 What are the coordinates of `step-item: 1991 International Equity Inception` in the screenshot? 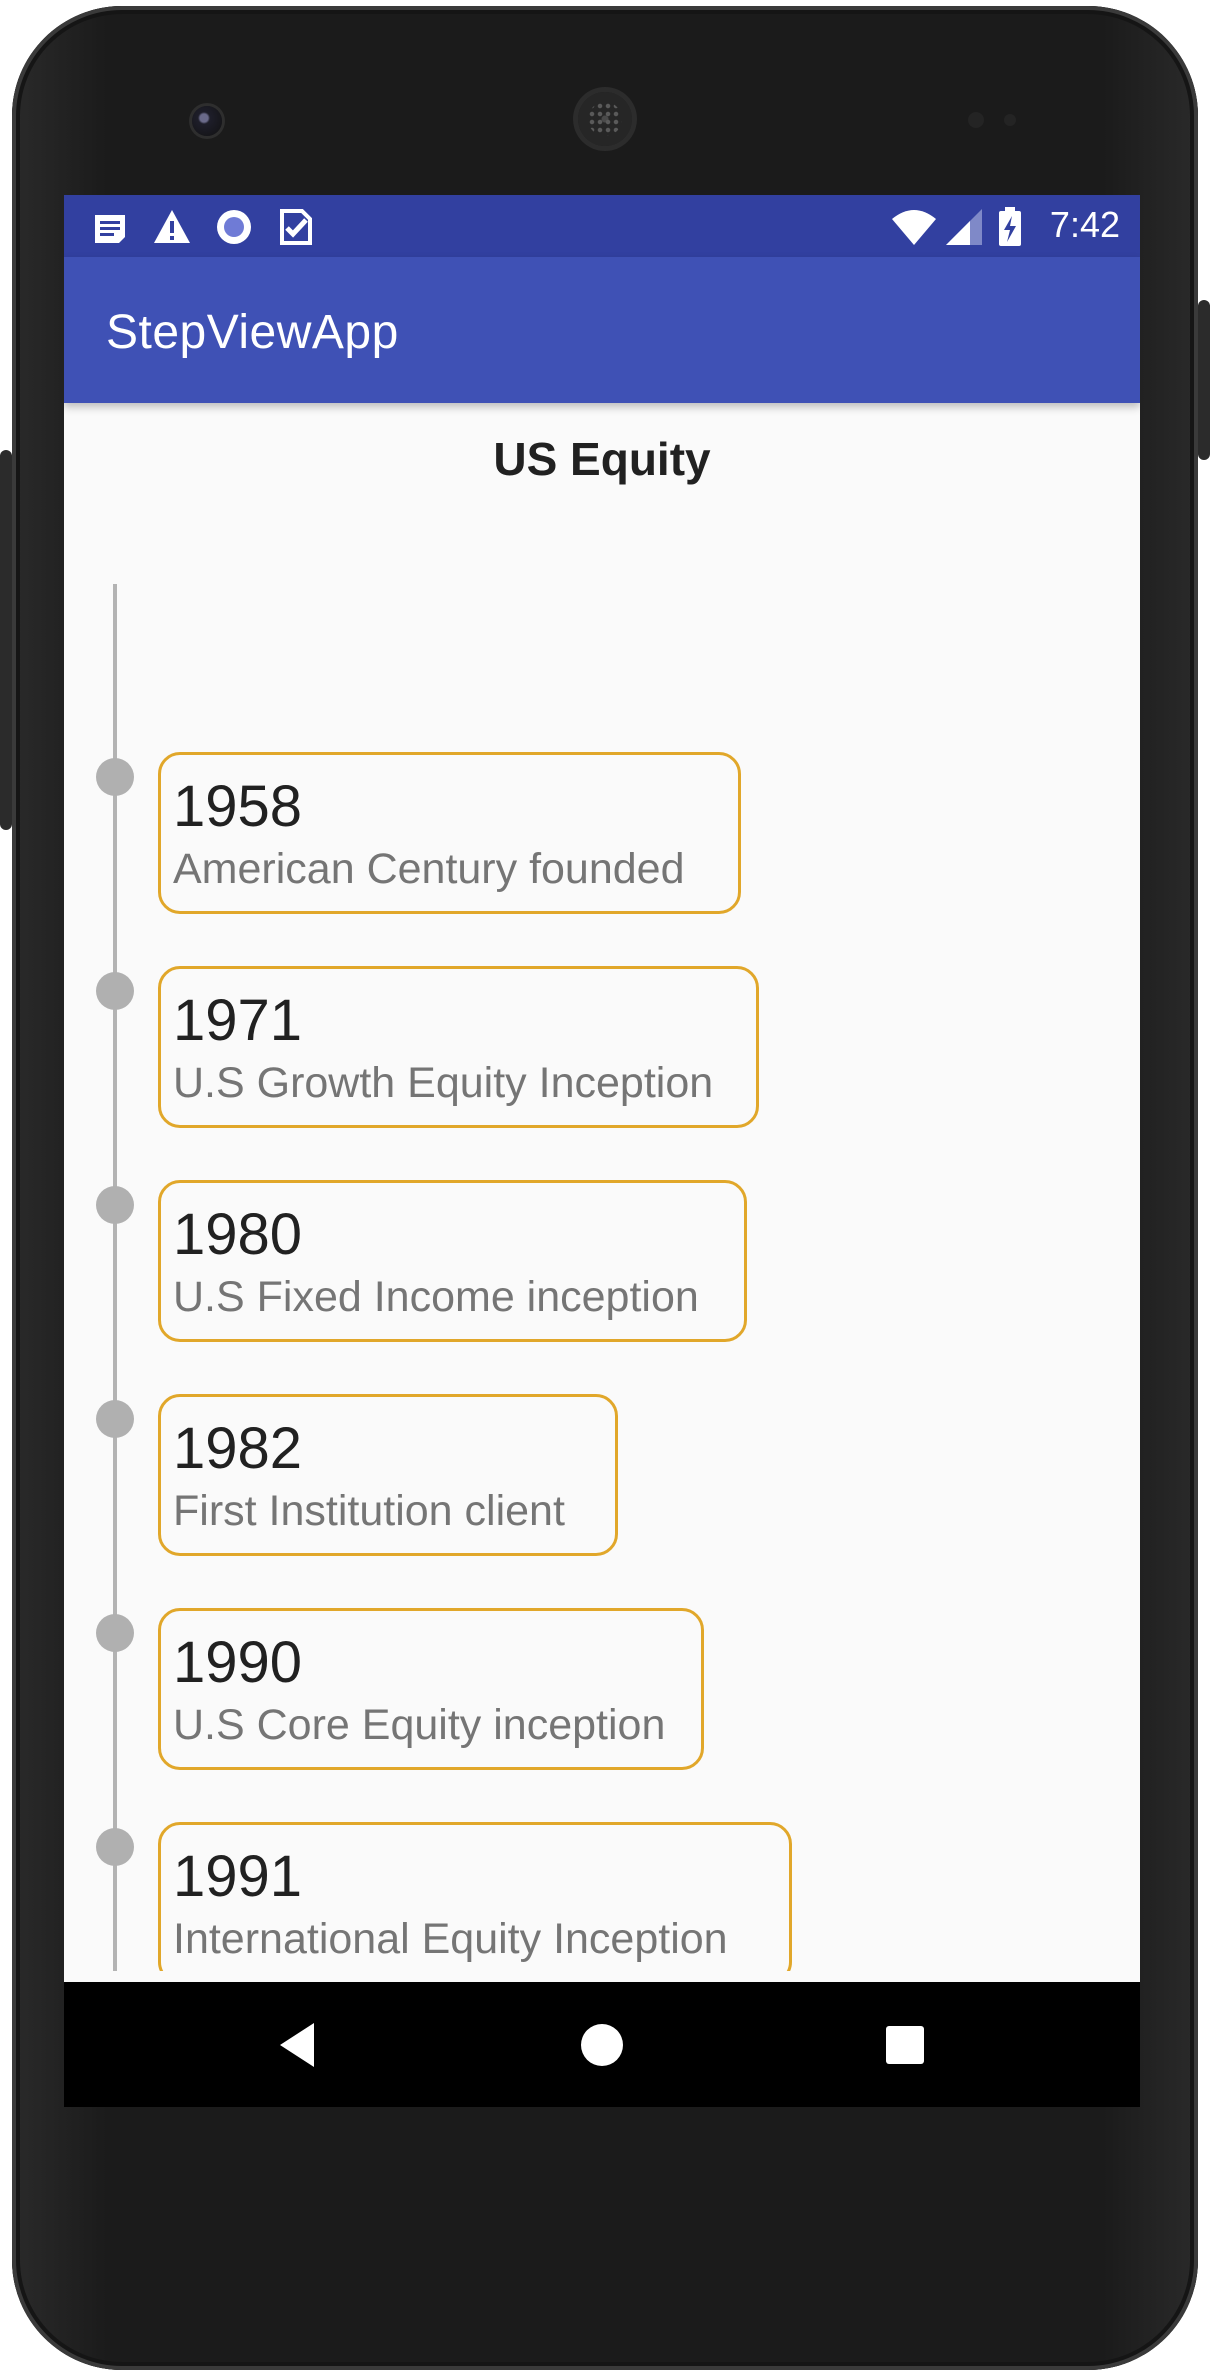 It's located at (602, 1896).